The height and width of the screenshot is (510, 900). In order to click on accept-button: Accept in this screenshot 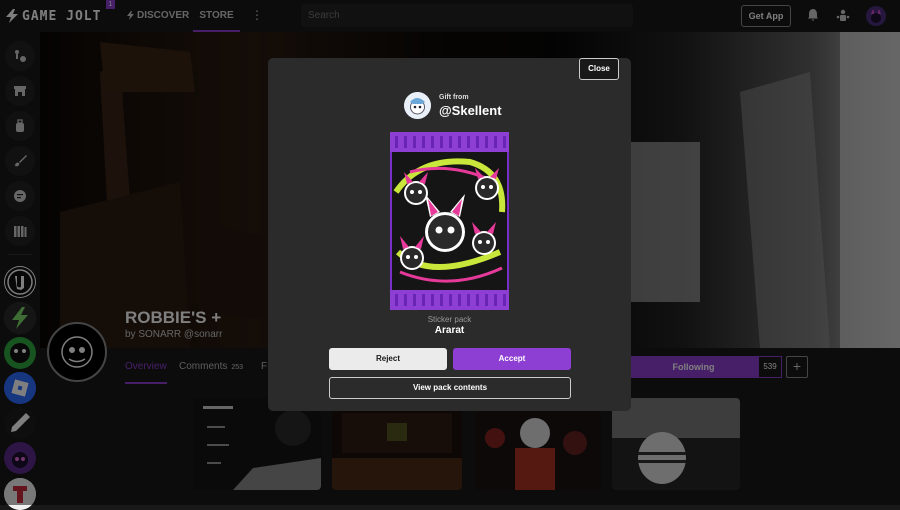, I will do `click(512, 359)`.